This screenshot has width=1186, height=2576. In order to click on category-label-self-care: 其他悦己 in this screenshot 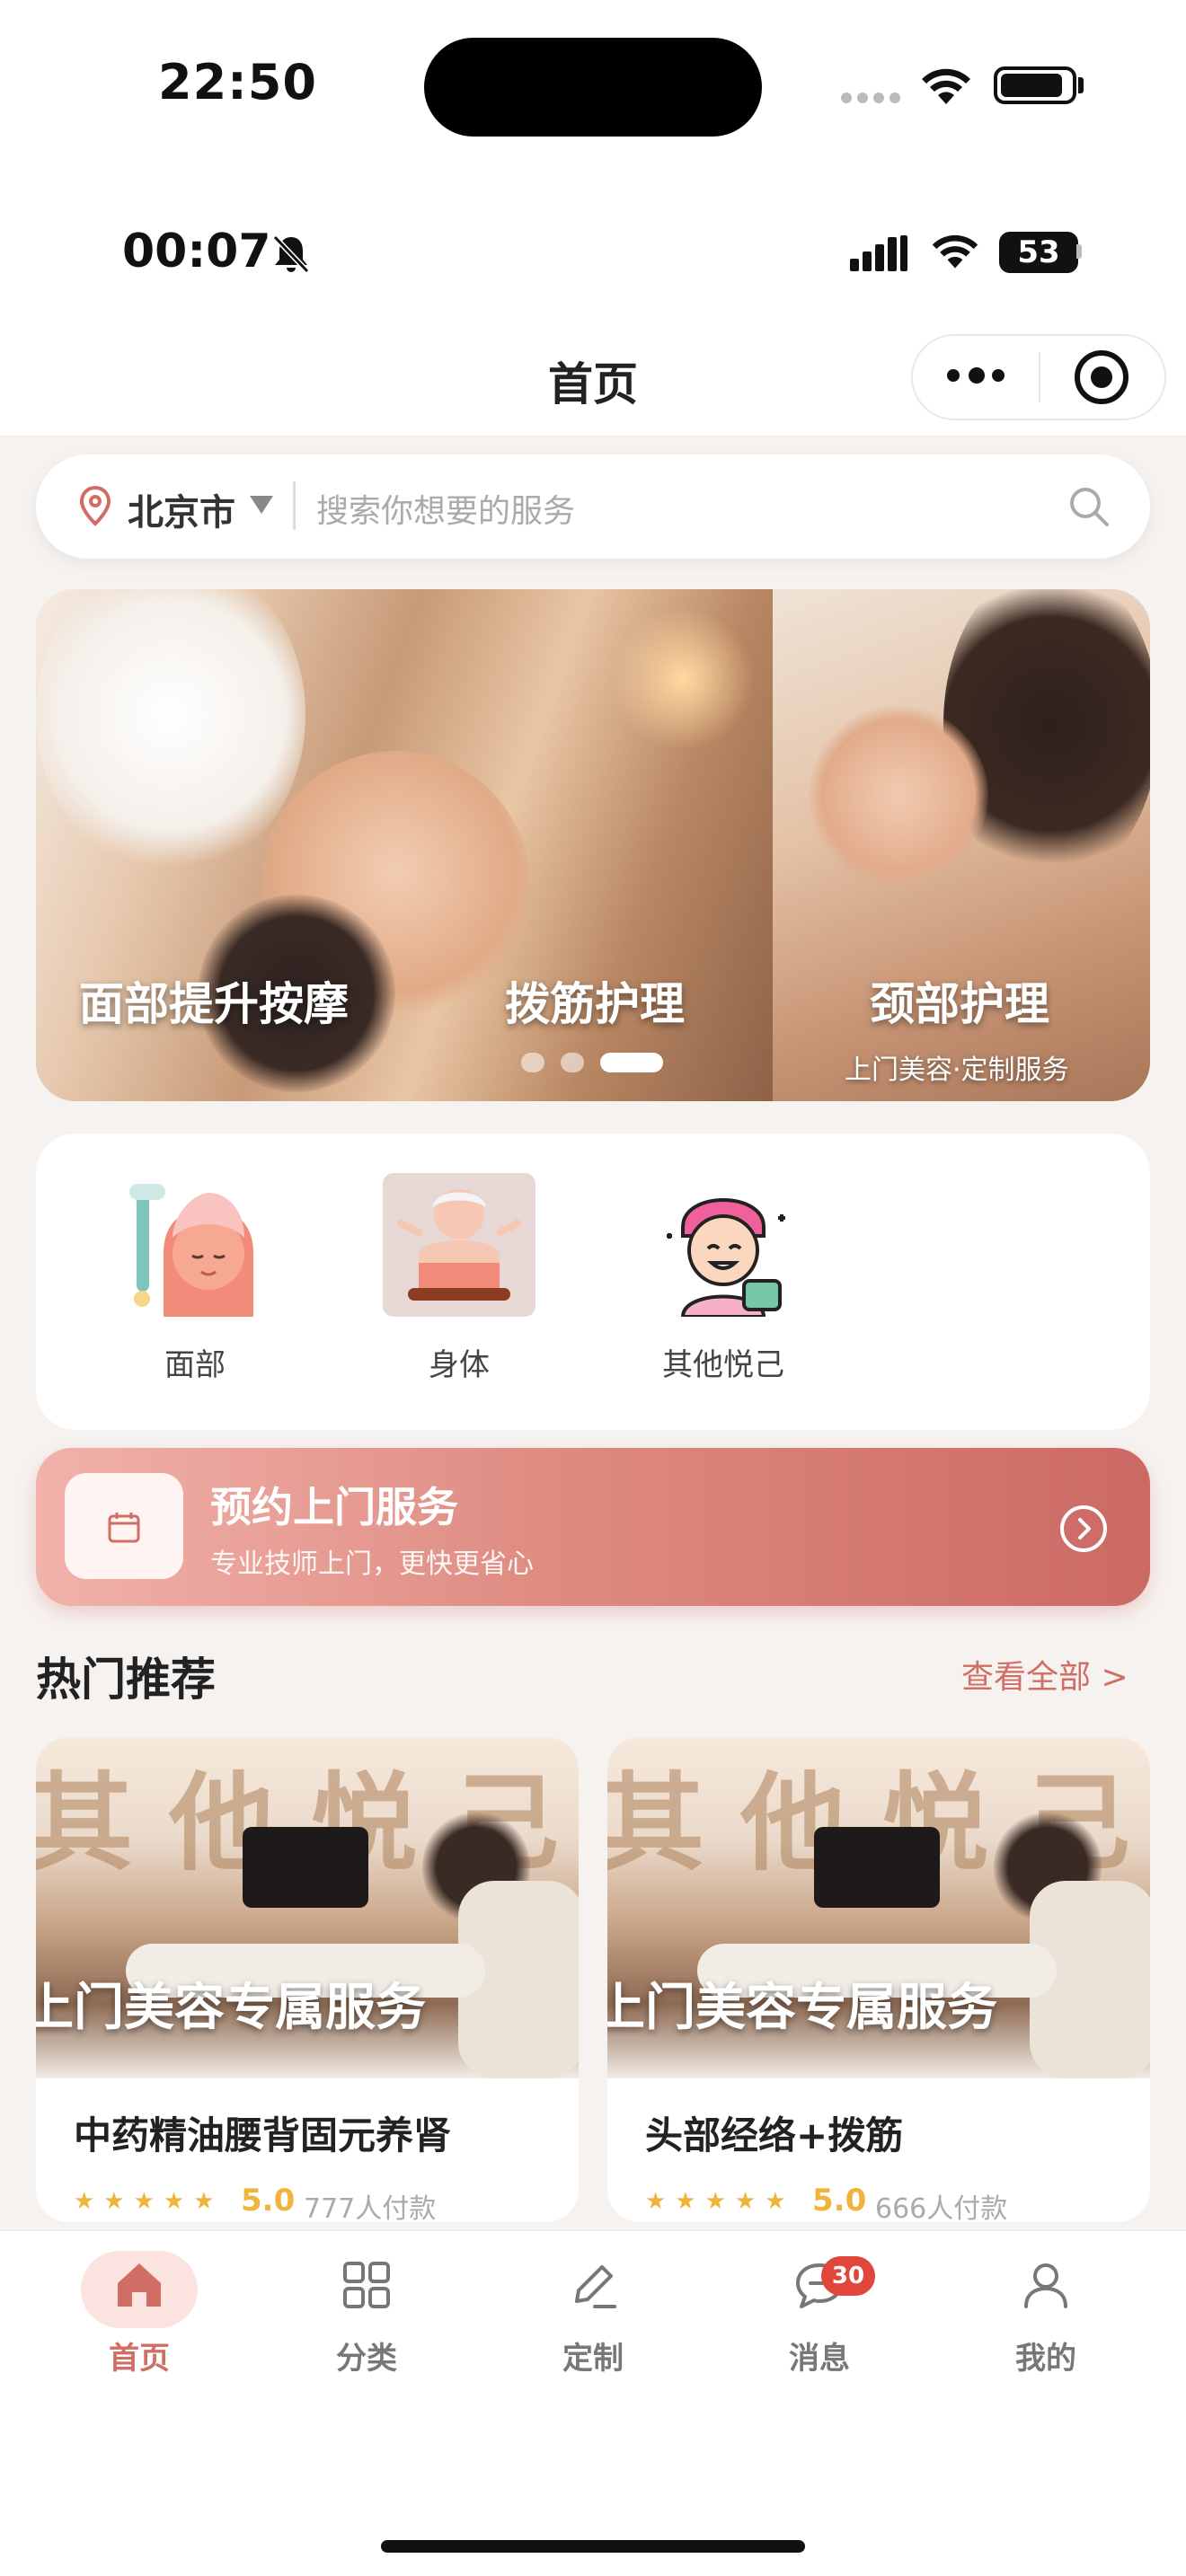, I will do `click(723, 1365)`.